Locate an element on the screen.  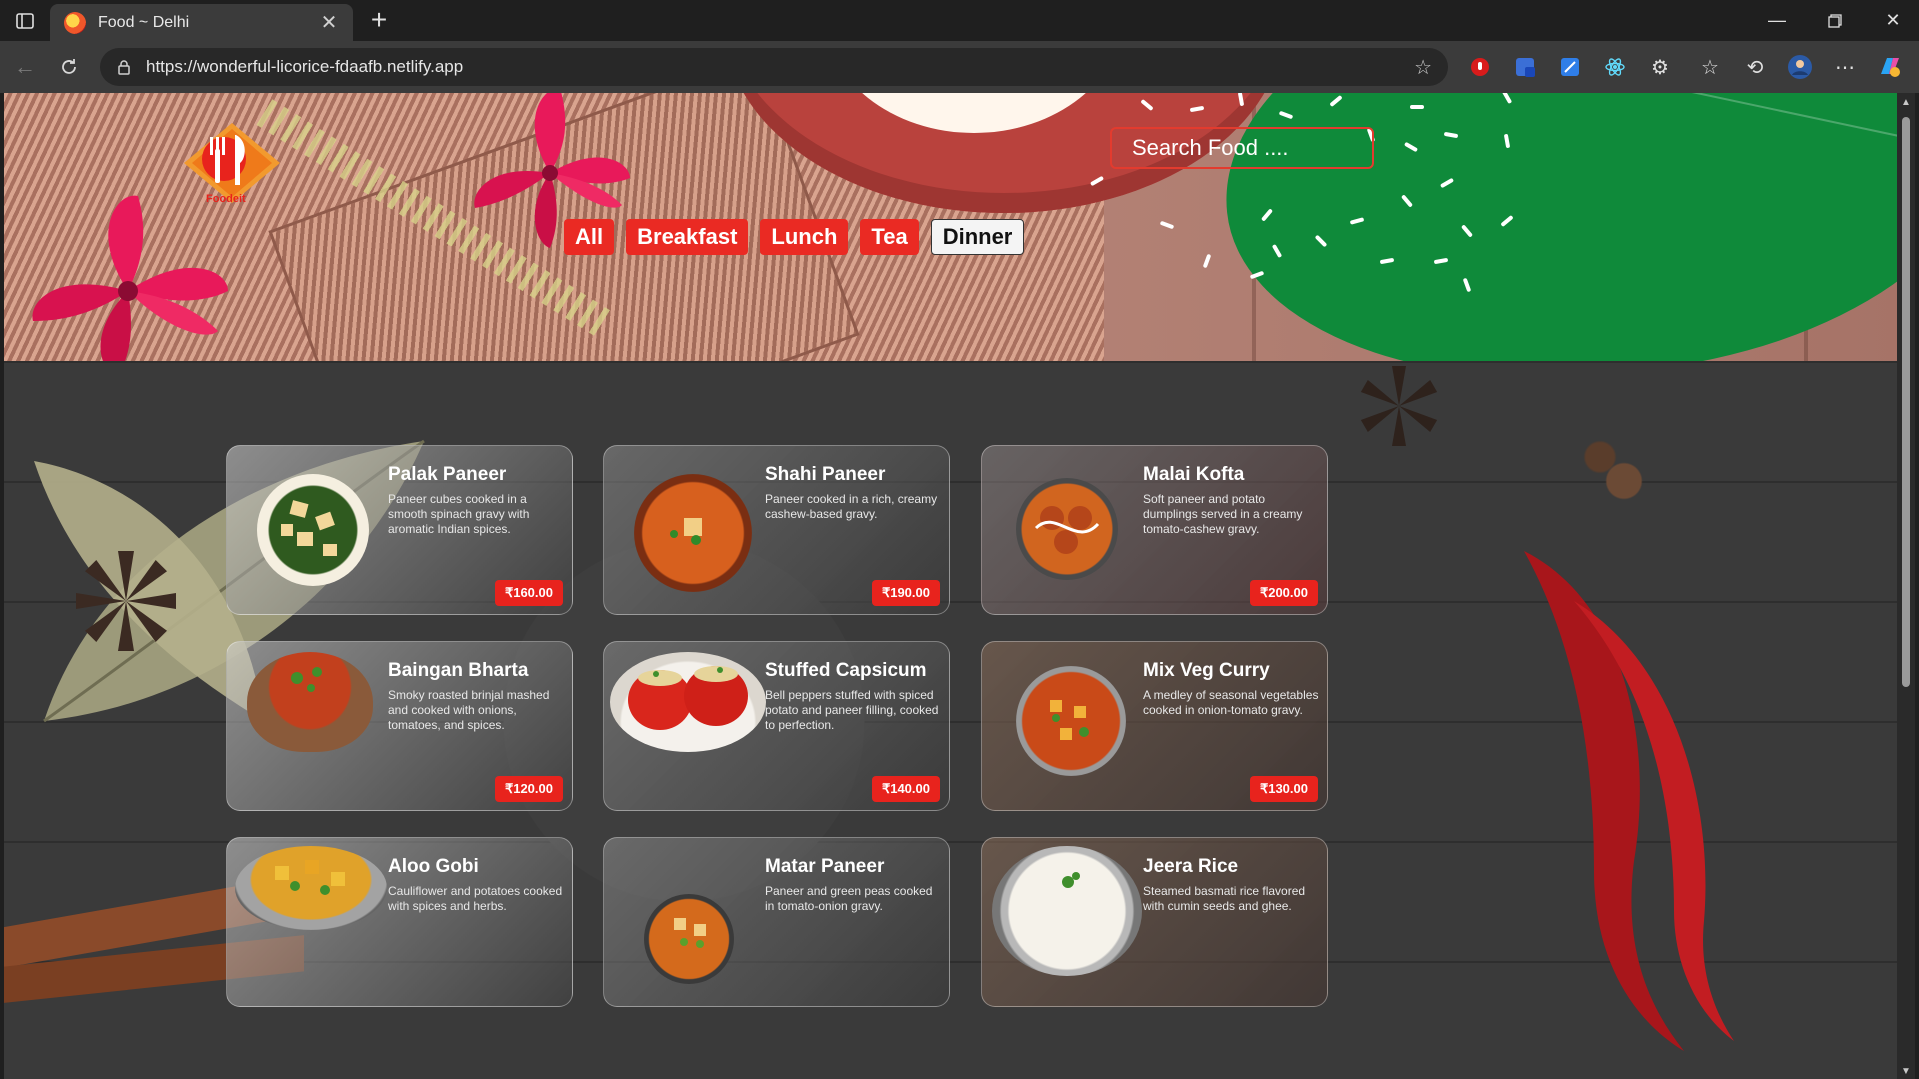
tab-actions-icon is located at coordinates (25, 21).